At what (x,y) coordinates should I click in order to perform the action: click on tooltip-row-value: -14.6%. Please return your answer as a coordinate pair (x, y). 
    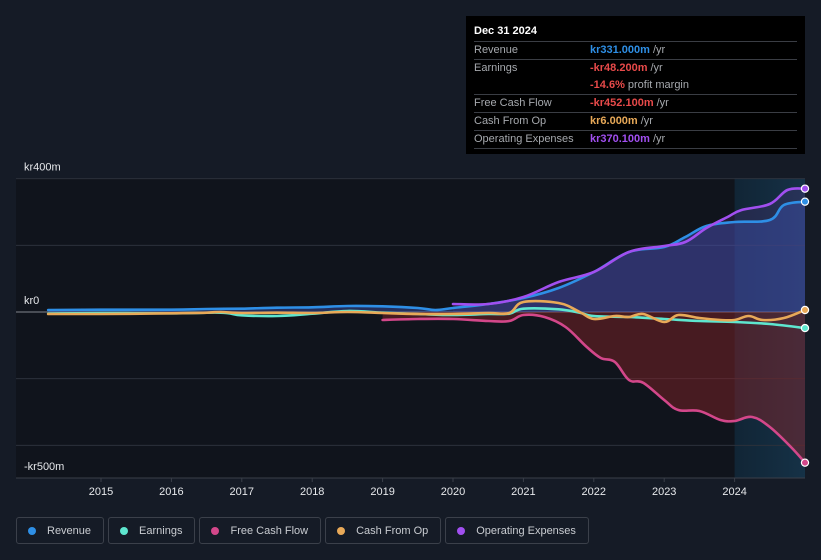
    Looking at the image, I should click on (607, 85).